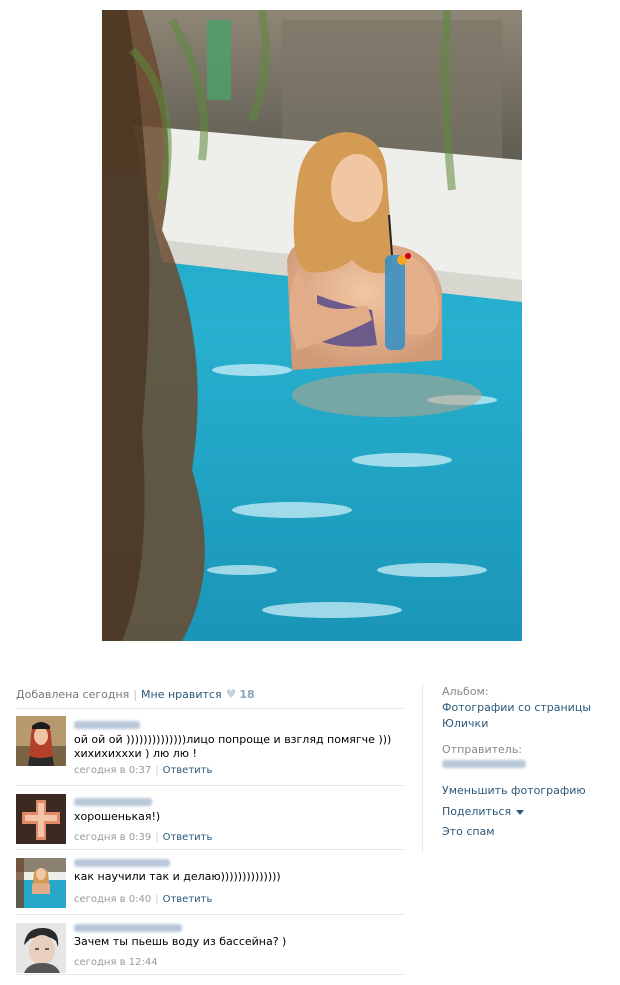 This screenshot has width=620, height=985. Describe the element at coordinates (41, 741) in the screenshot. I see `avatar-woman-red-hair` at that location.